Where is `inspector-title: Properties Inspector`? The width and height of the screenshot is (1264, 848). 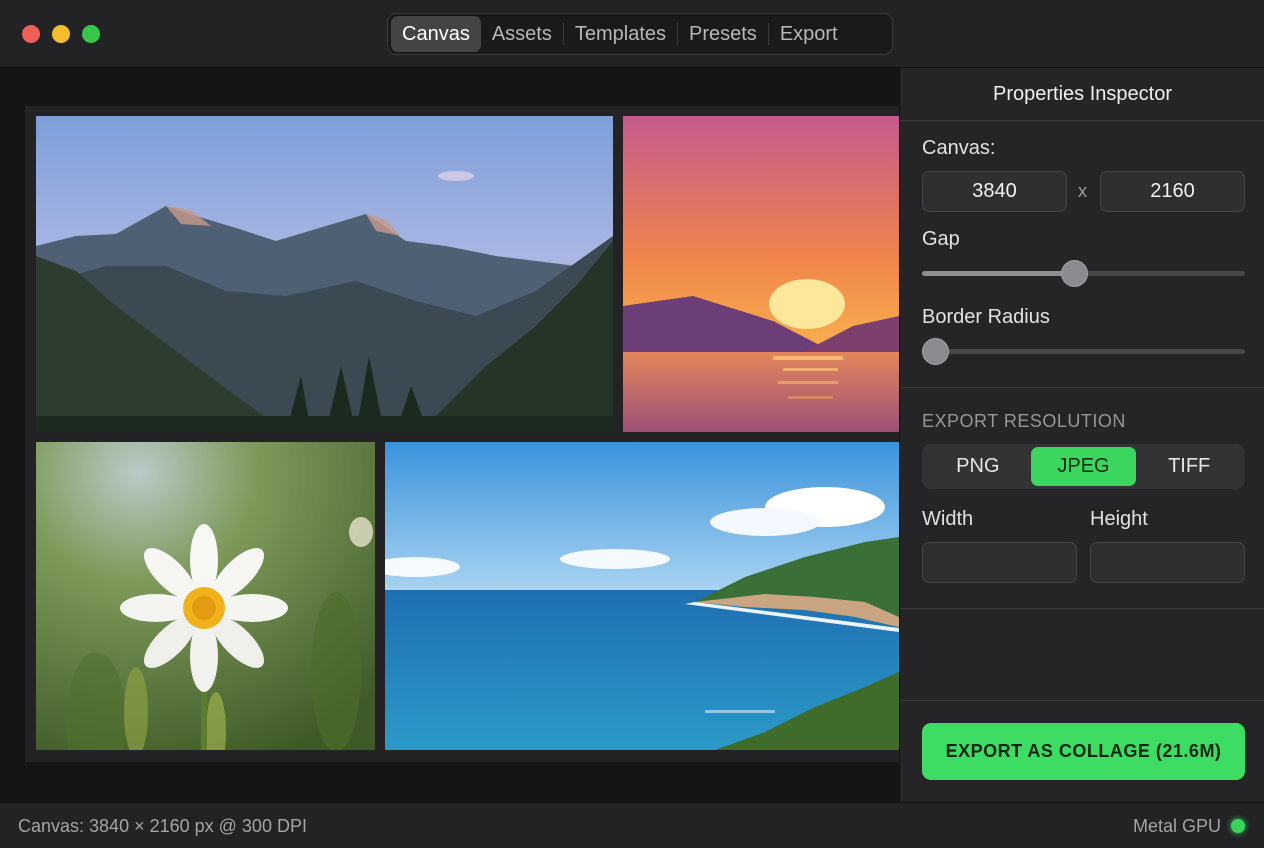 inspector-title: Properties Inspector is located at coordinates (1082, 94).